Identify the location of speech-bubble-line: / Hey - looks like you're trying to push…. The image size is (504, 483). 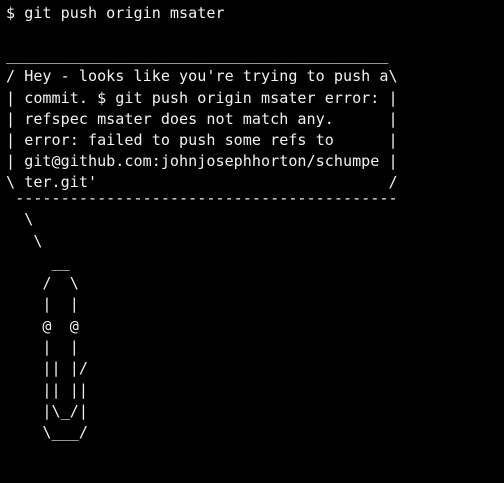
(202, 76).